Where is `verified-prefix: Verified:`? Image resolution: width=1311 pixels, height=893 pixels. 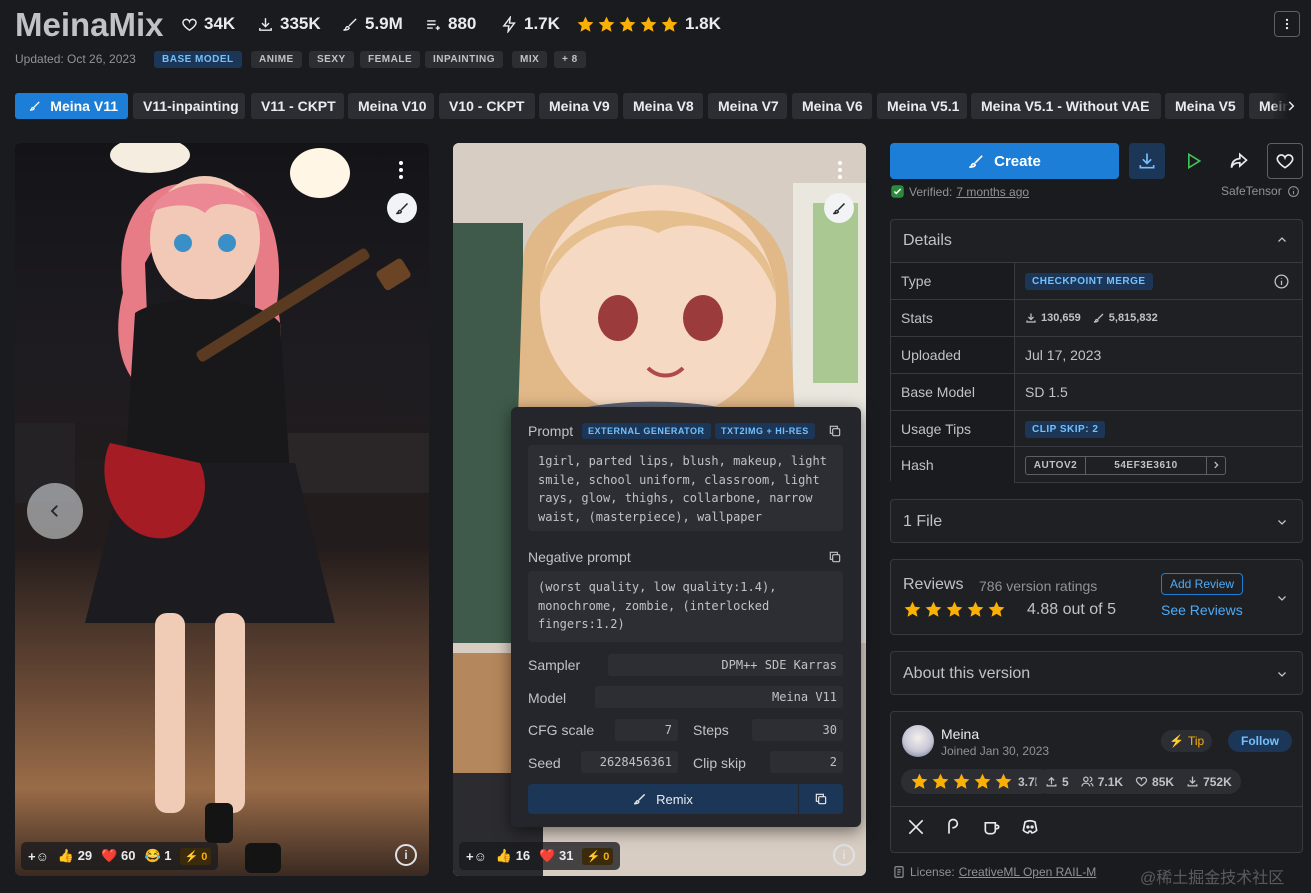 verified-prefix: Verified: is located at coordinates (931, 191).